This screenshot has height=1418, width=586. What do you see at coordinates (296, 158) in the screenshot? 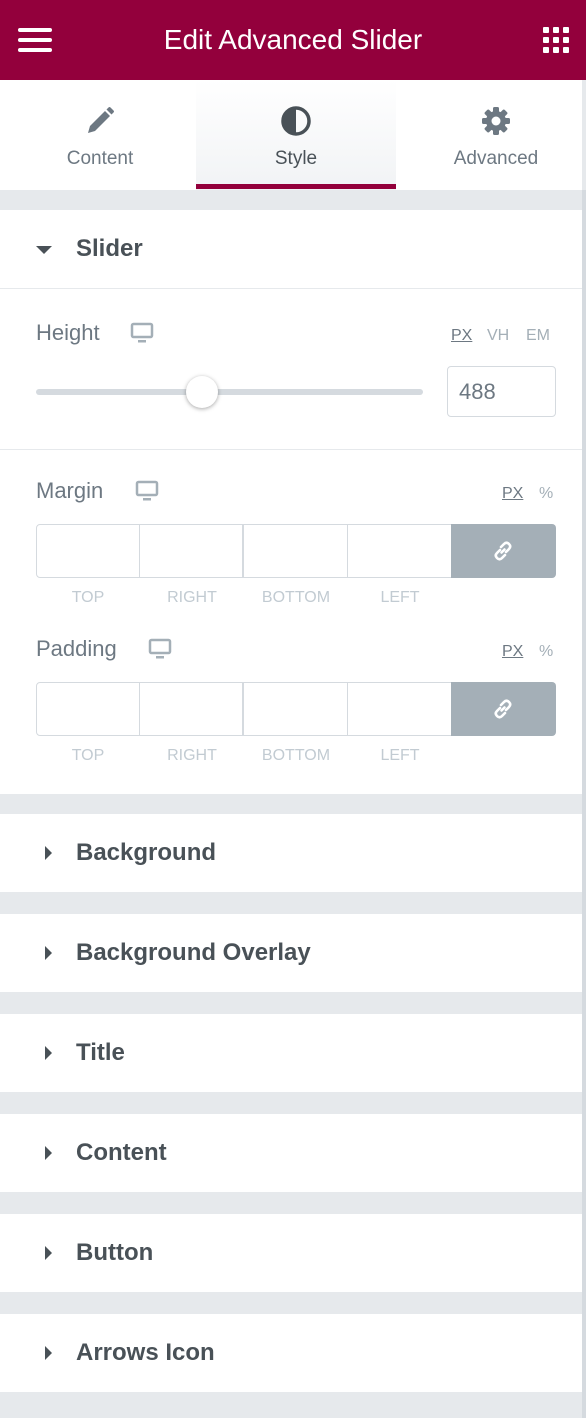
I see `tab-style-label: Style` at bounding box center [296, 158].